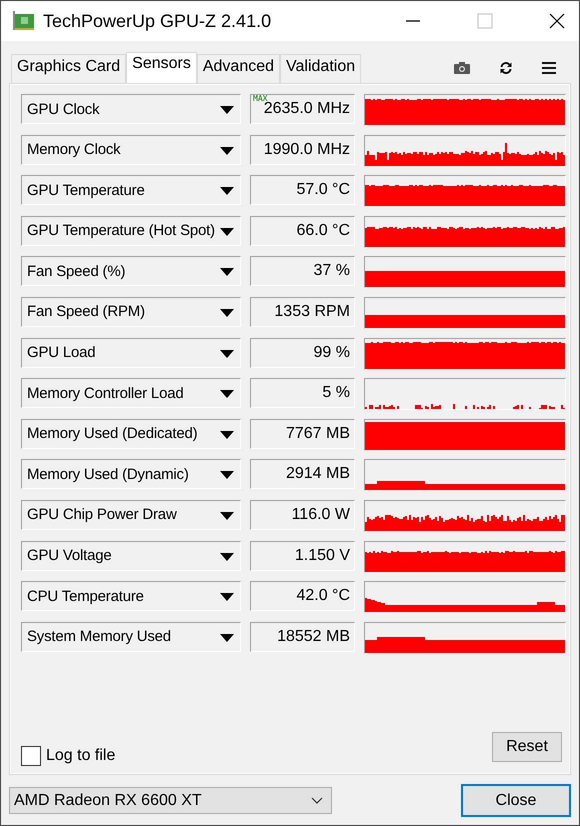 Image resolution: width=580 pixels, height=826 pixels. I want to click on gpu-select: AMD Radeon RX 6600 XT, so click(170, 800).